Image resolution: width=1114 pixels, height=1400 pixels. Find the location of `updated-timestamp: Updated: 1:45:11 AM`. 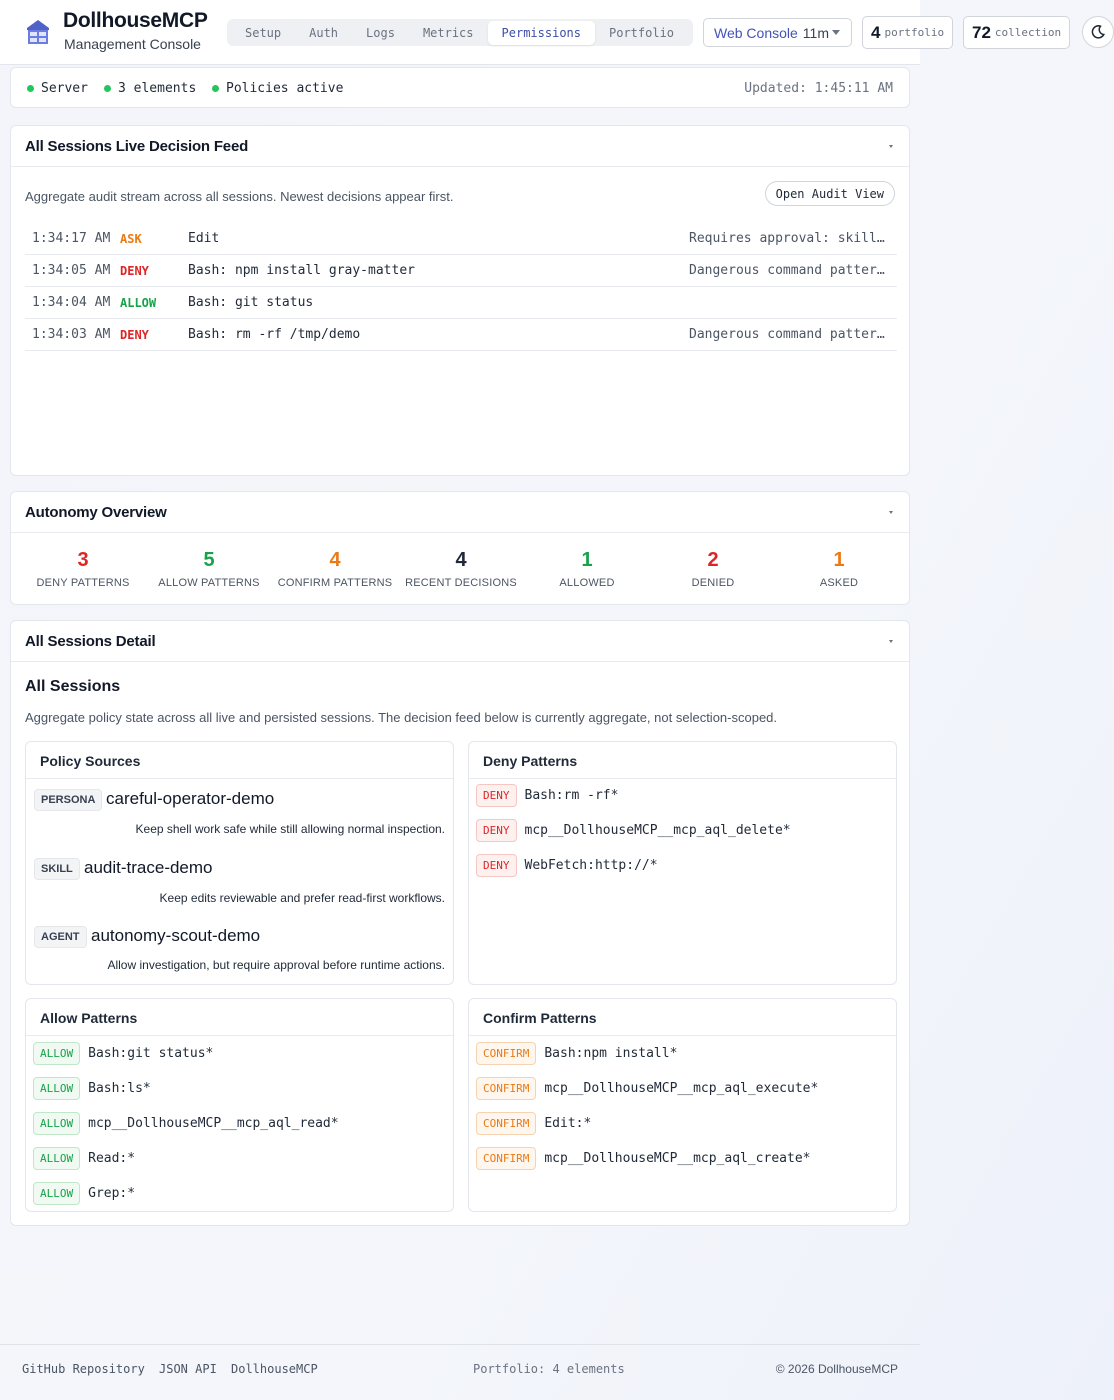

updated-timestamp: Updated: 1:45:11 AM is located at coordinates (818, 88).